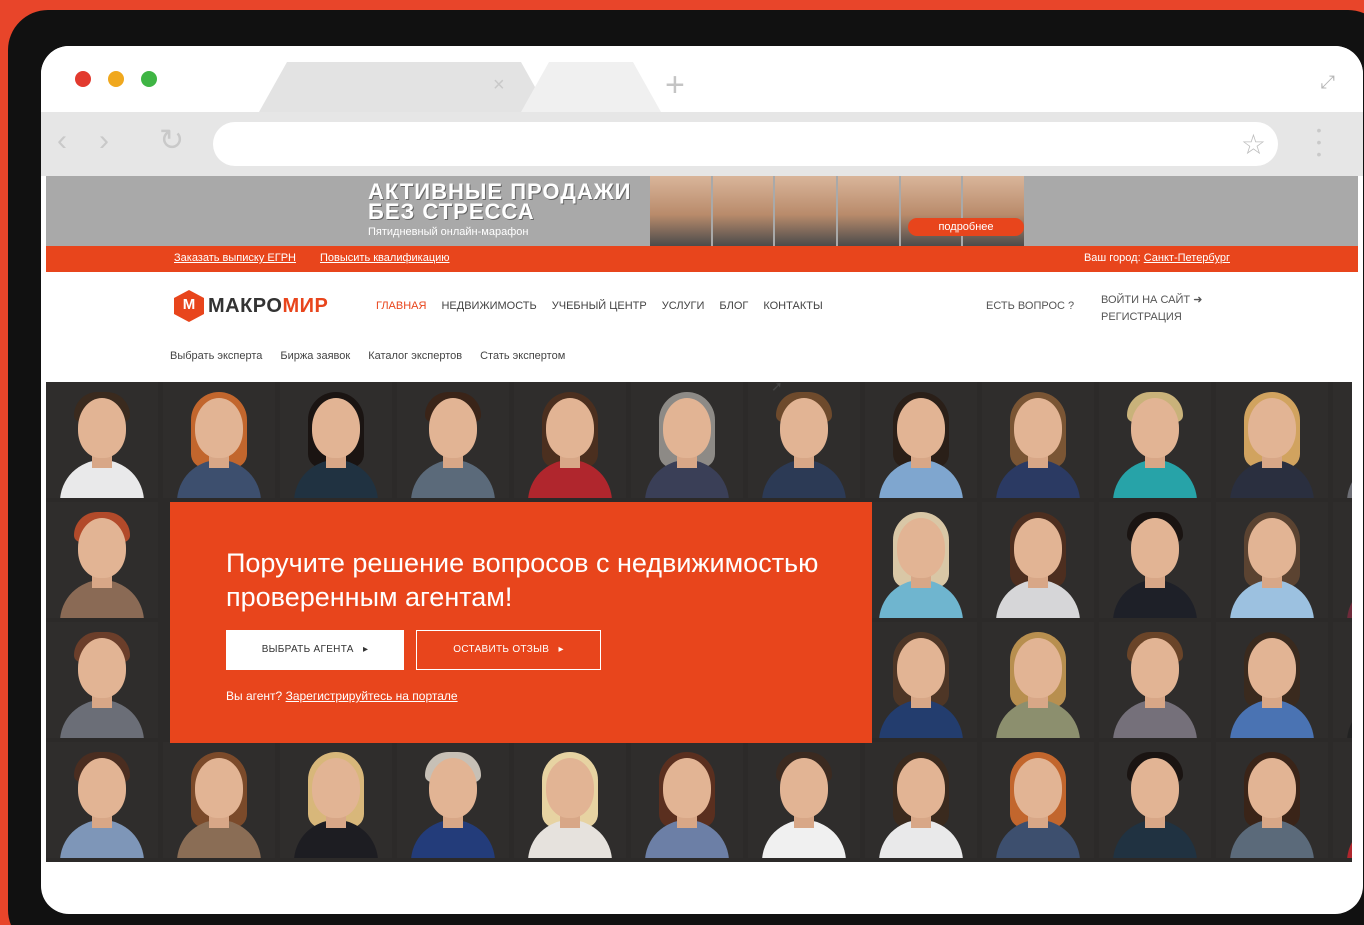  I want to click on city-label: Ваш город:, so click(1112, 258).